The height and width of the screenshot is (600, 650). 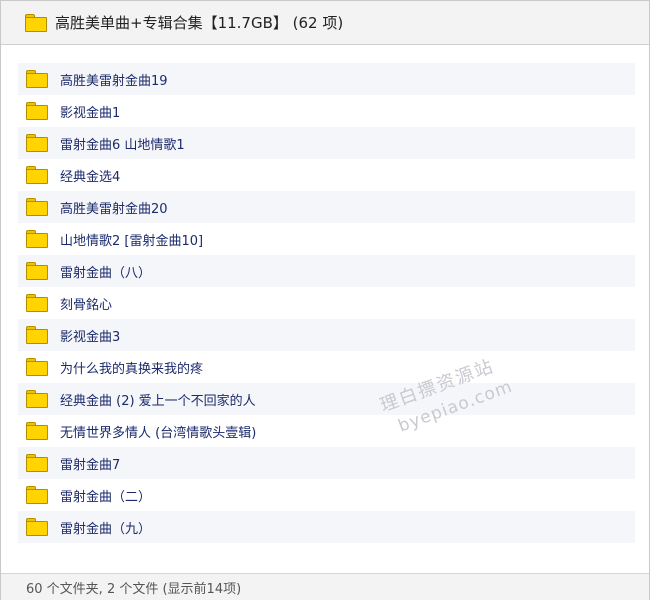 I want to click on folder-name: 山地情歌2 [雷射金曲10], so click(x=132, y=241).